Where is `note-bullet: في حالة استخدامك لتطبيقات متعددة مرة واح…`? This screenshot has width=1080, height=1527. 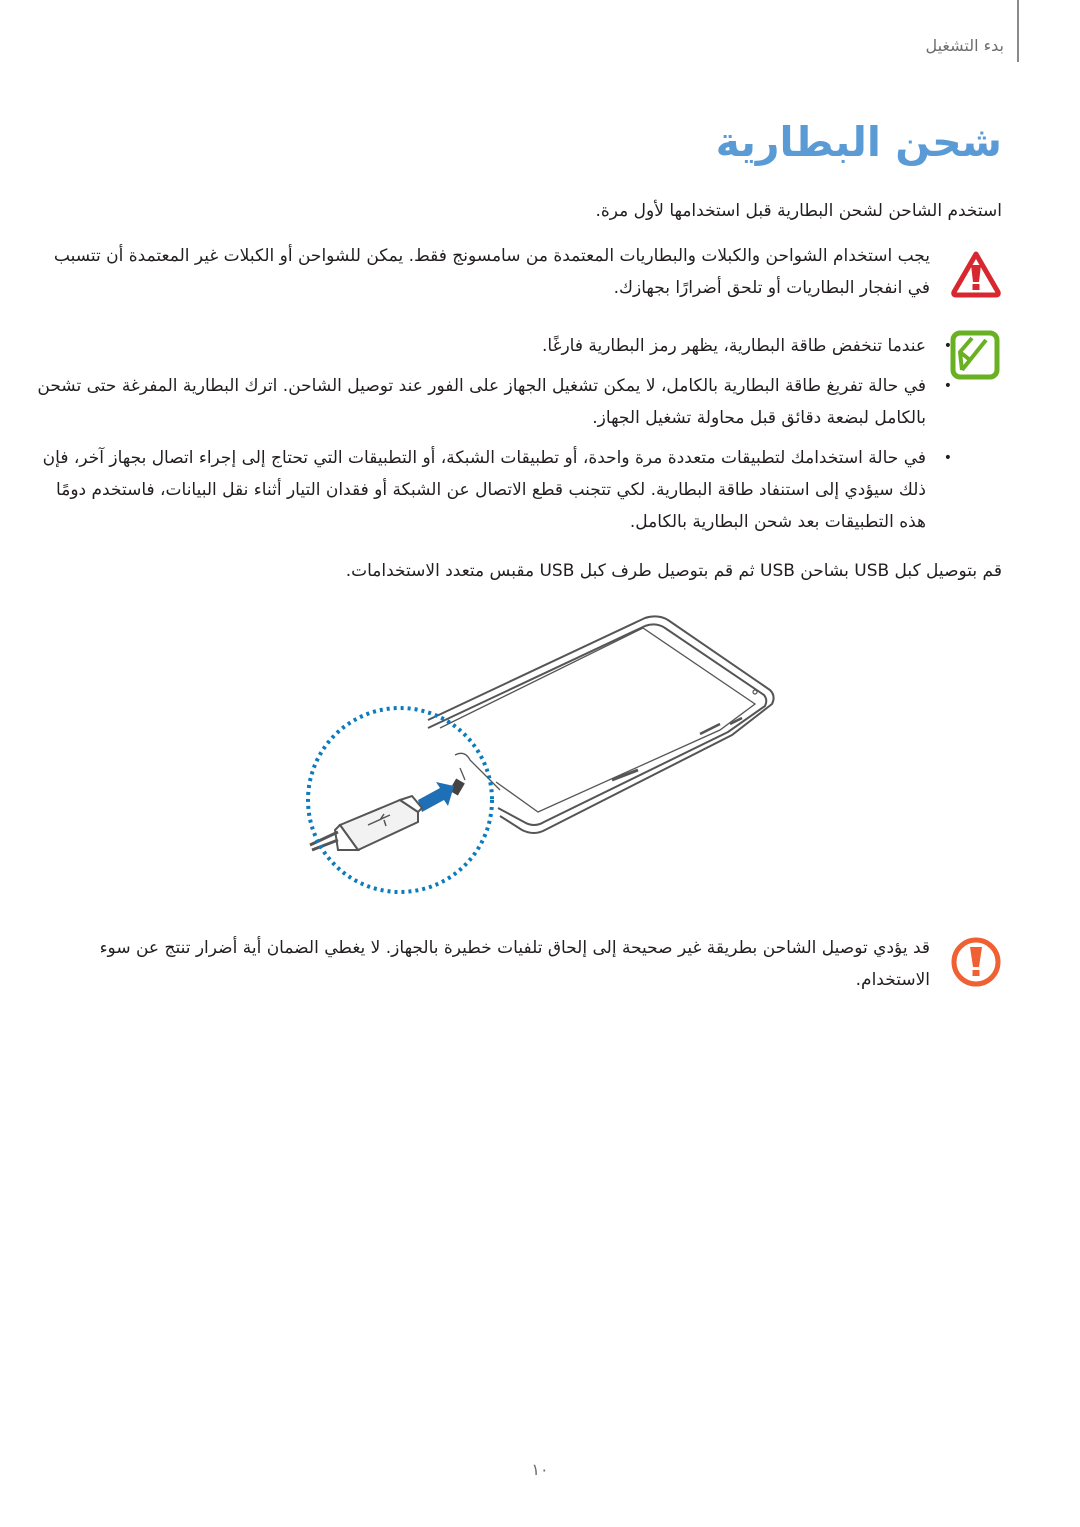
note-bullet: في حالة استخدامك لتطبيقات متعددة مرة واح… is located at coordinates (492, 490).